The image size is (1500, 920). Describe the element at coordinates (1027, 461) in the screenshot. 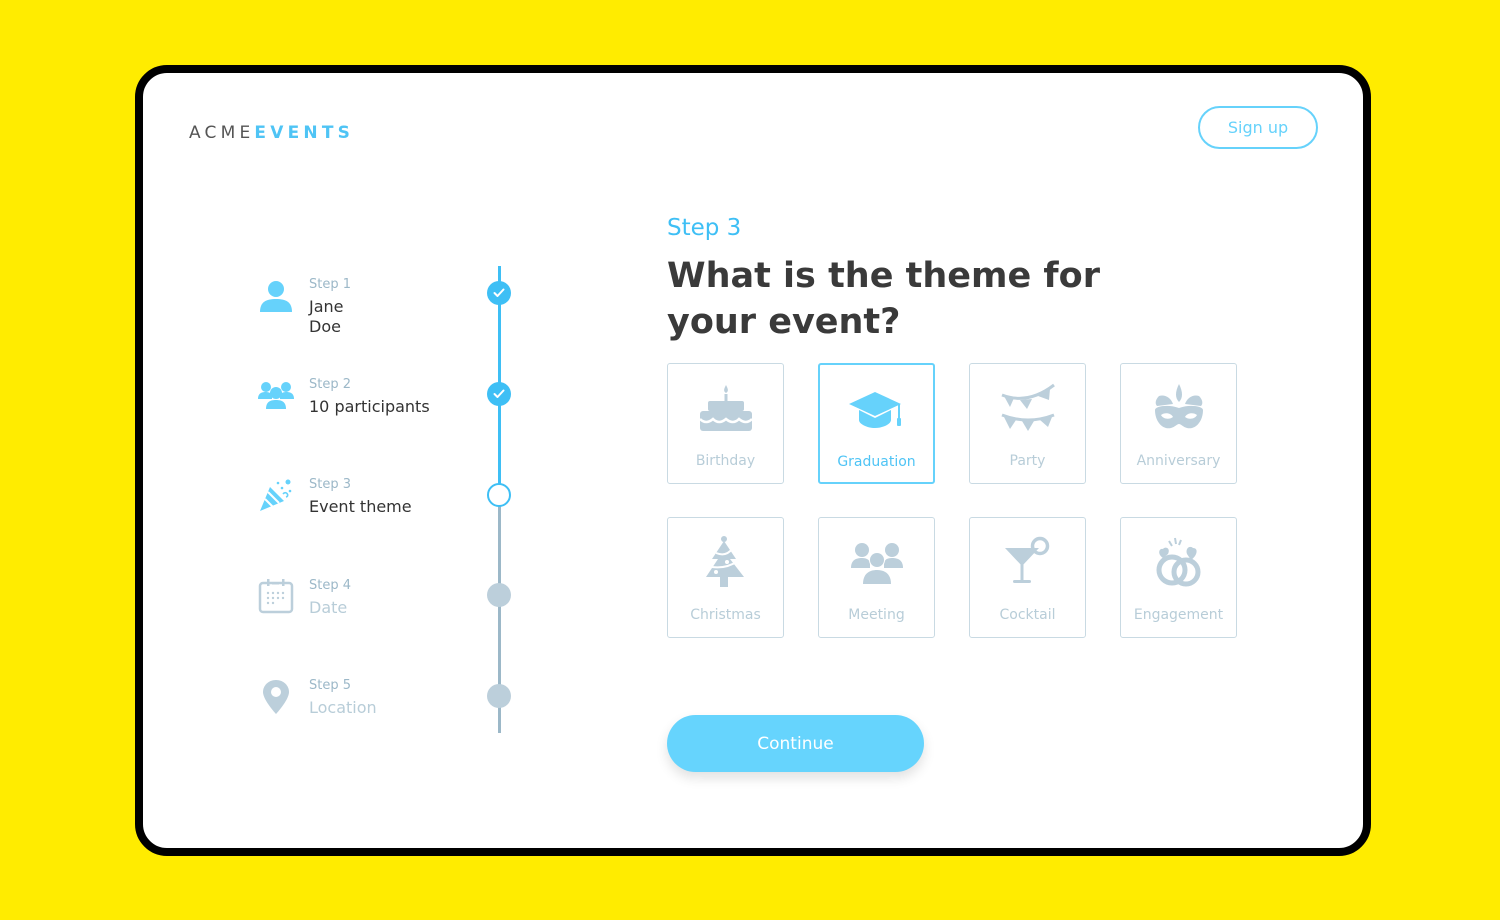

I see `theme-label: Party` at that location.